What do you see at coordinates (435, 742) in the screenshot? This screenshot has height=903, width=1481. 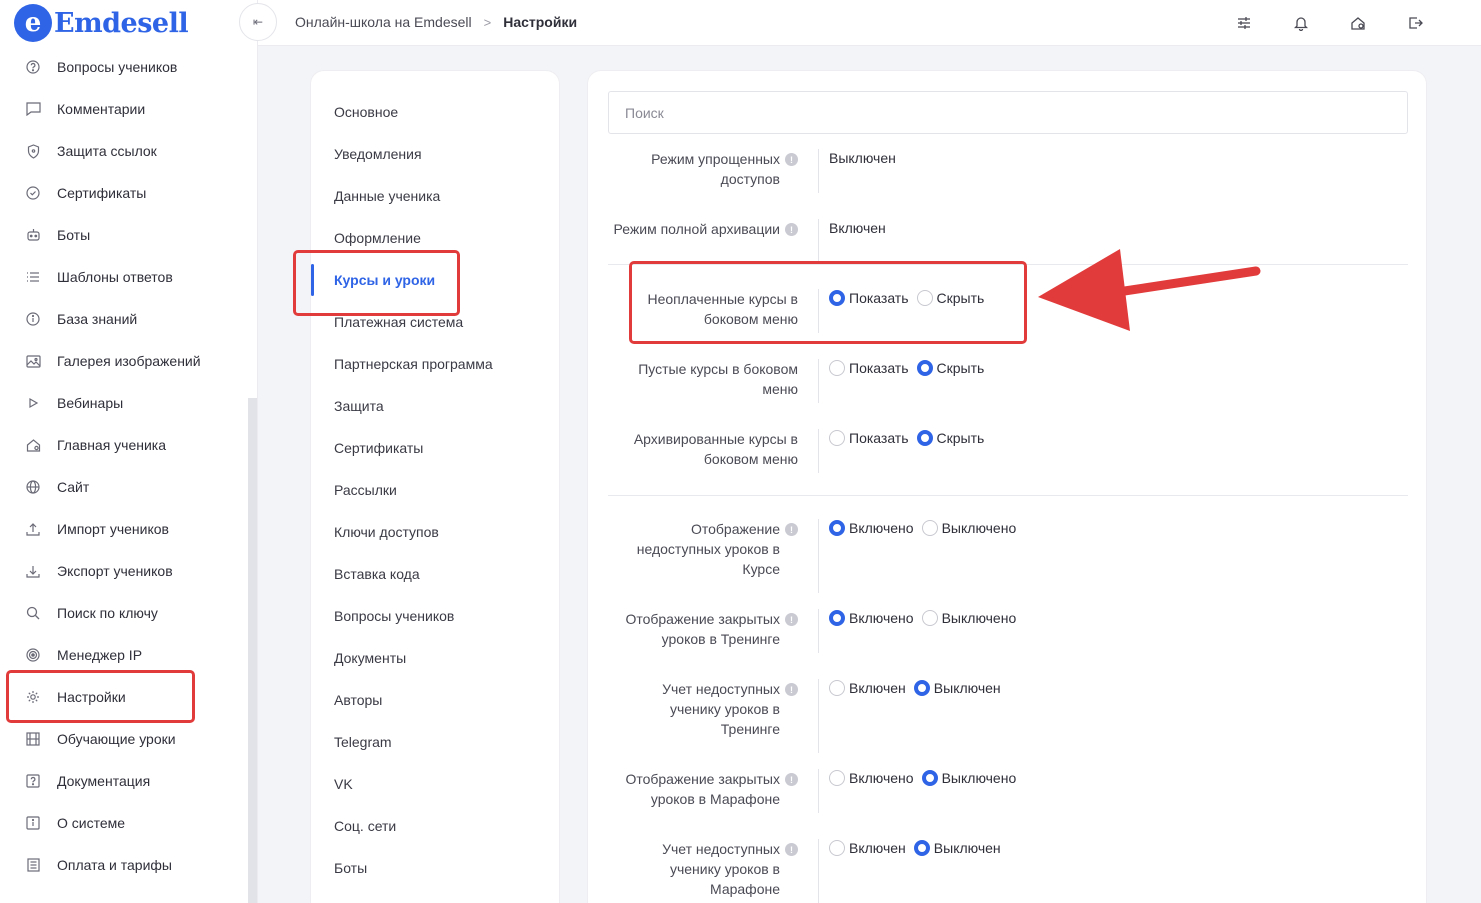 I see `settings-menu-item-15: Telegram` at bounding box center [435, 742].